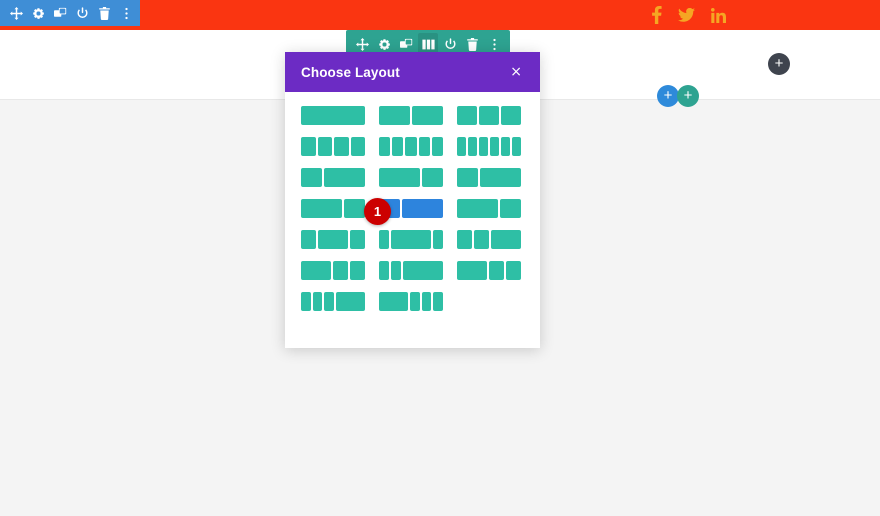  I want to click on layout-4-col, so click(333, 146).